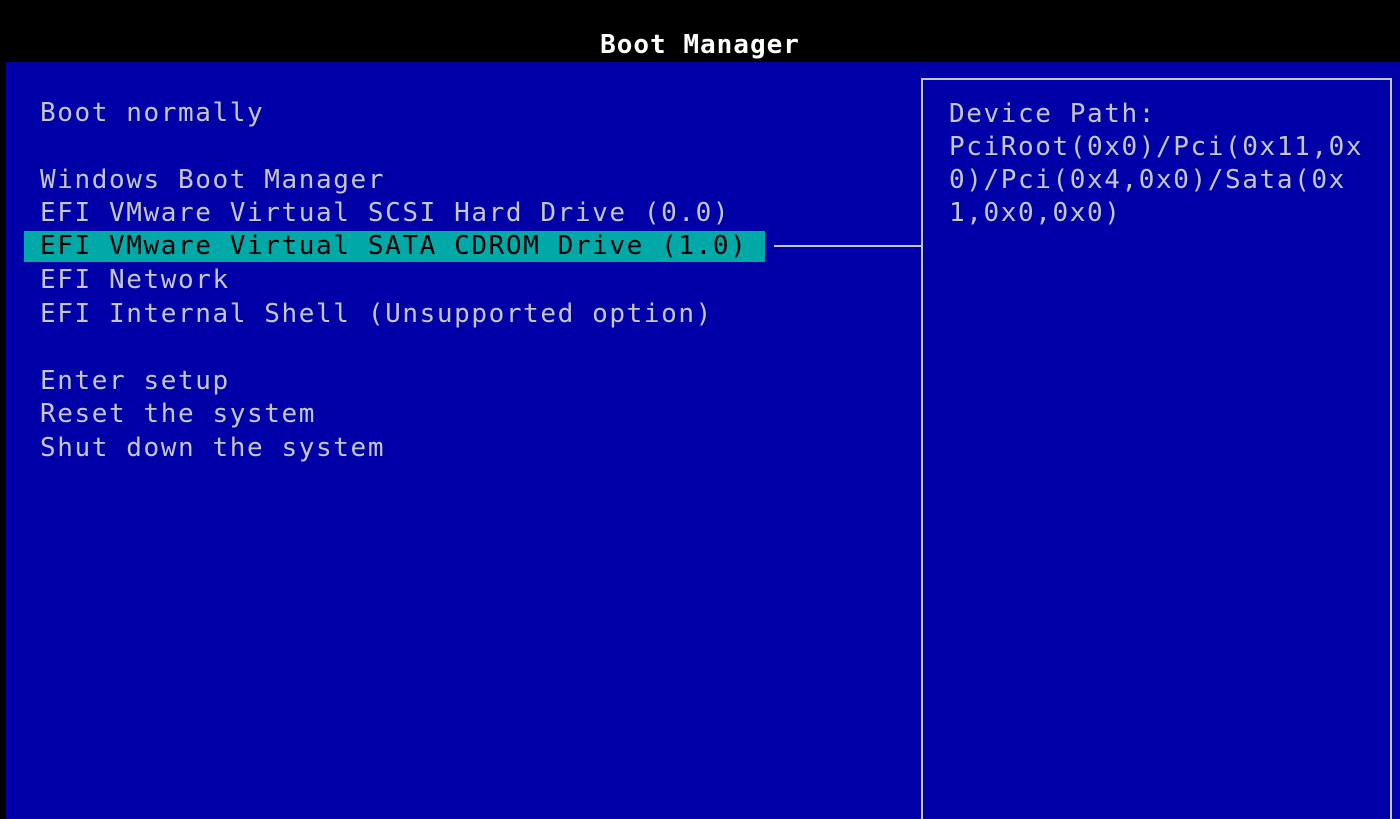  What do you see at coordinates (213, 448) in the screenshot?
I see `menu-item-shut-down-system: Shut down the system` at bounding box center [213, 448].